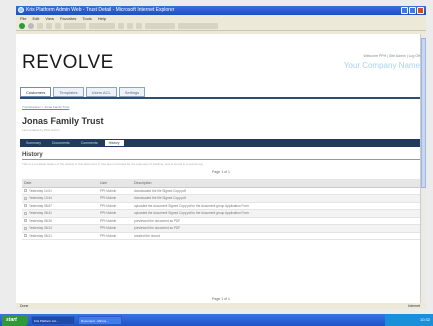  What do you see at coordinates (49, 18) in the screenshot?
I see `menu-view: View` at bounding box center [49, 18].